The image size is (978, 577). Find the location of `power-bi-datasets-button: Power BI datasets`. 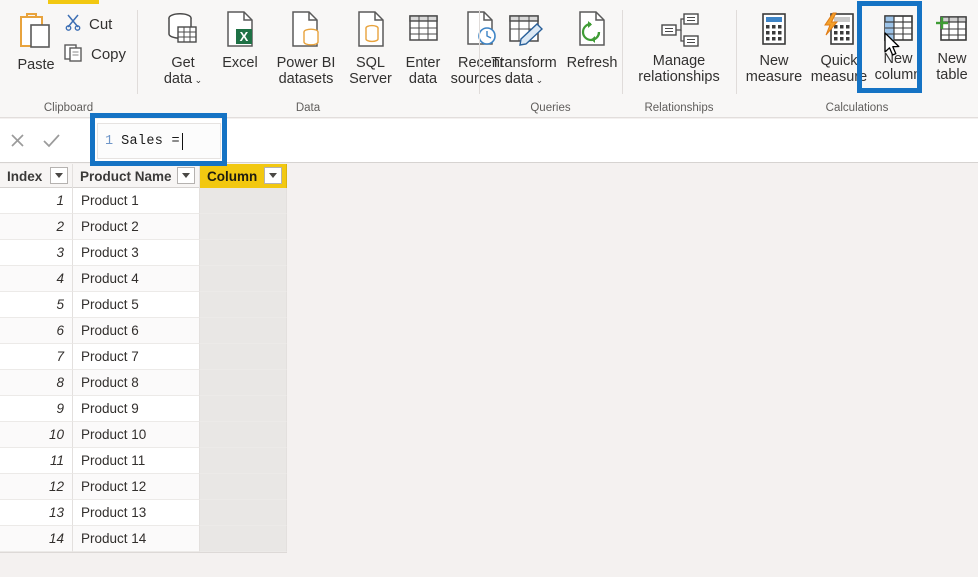

power-bi-datasets-button: Power BI datasets is located at coordinates (306, 48).